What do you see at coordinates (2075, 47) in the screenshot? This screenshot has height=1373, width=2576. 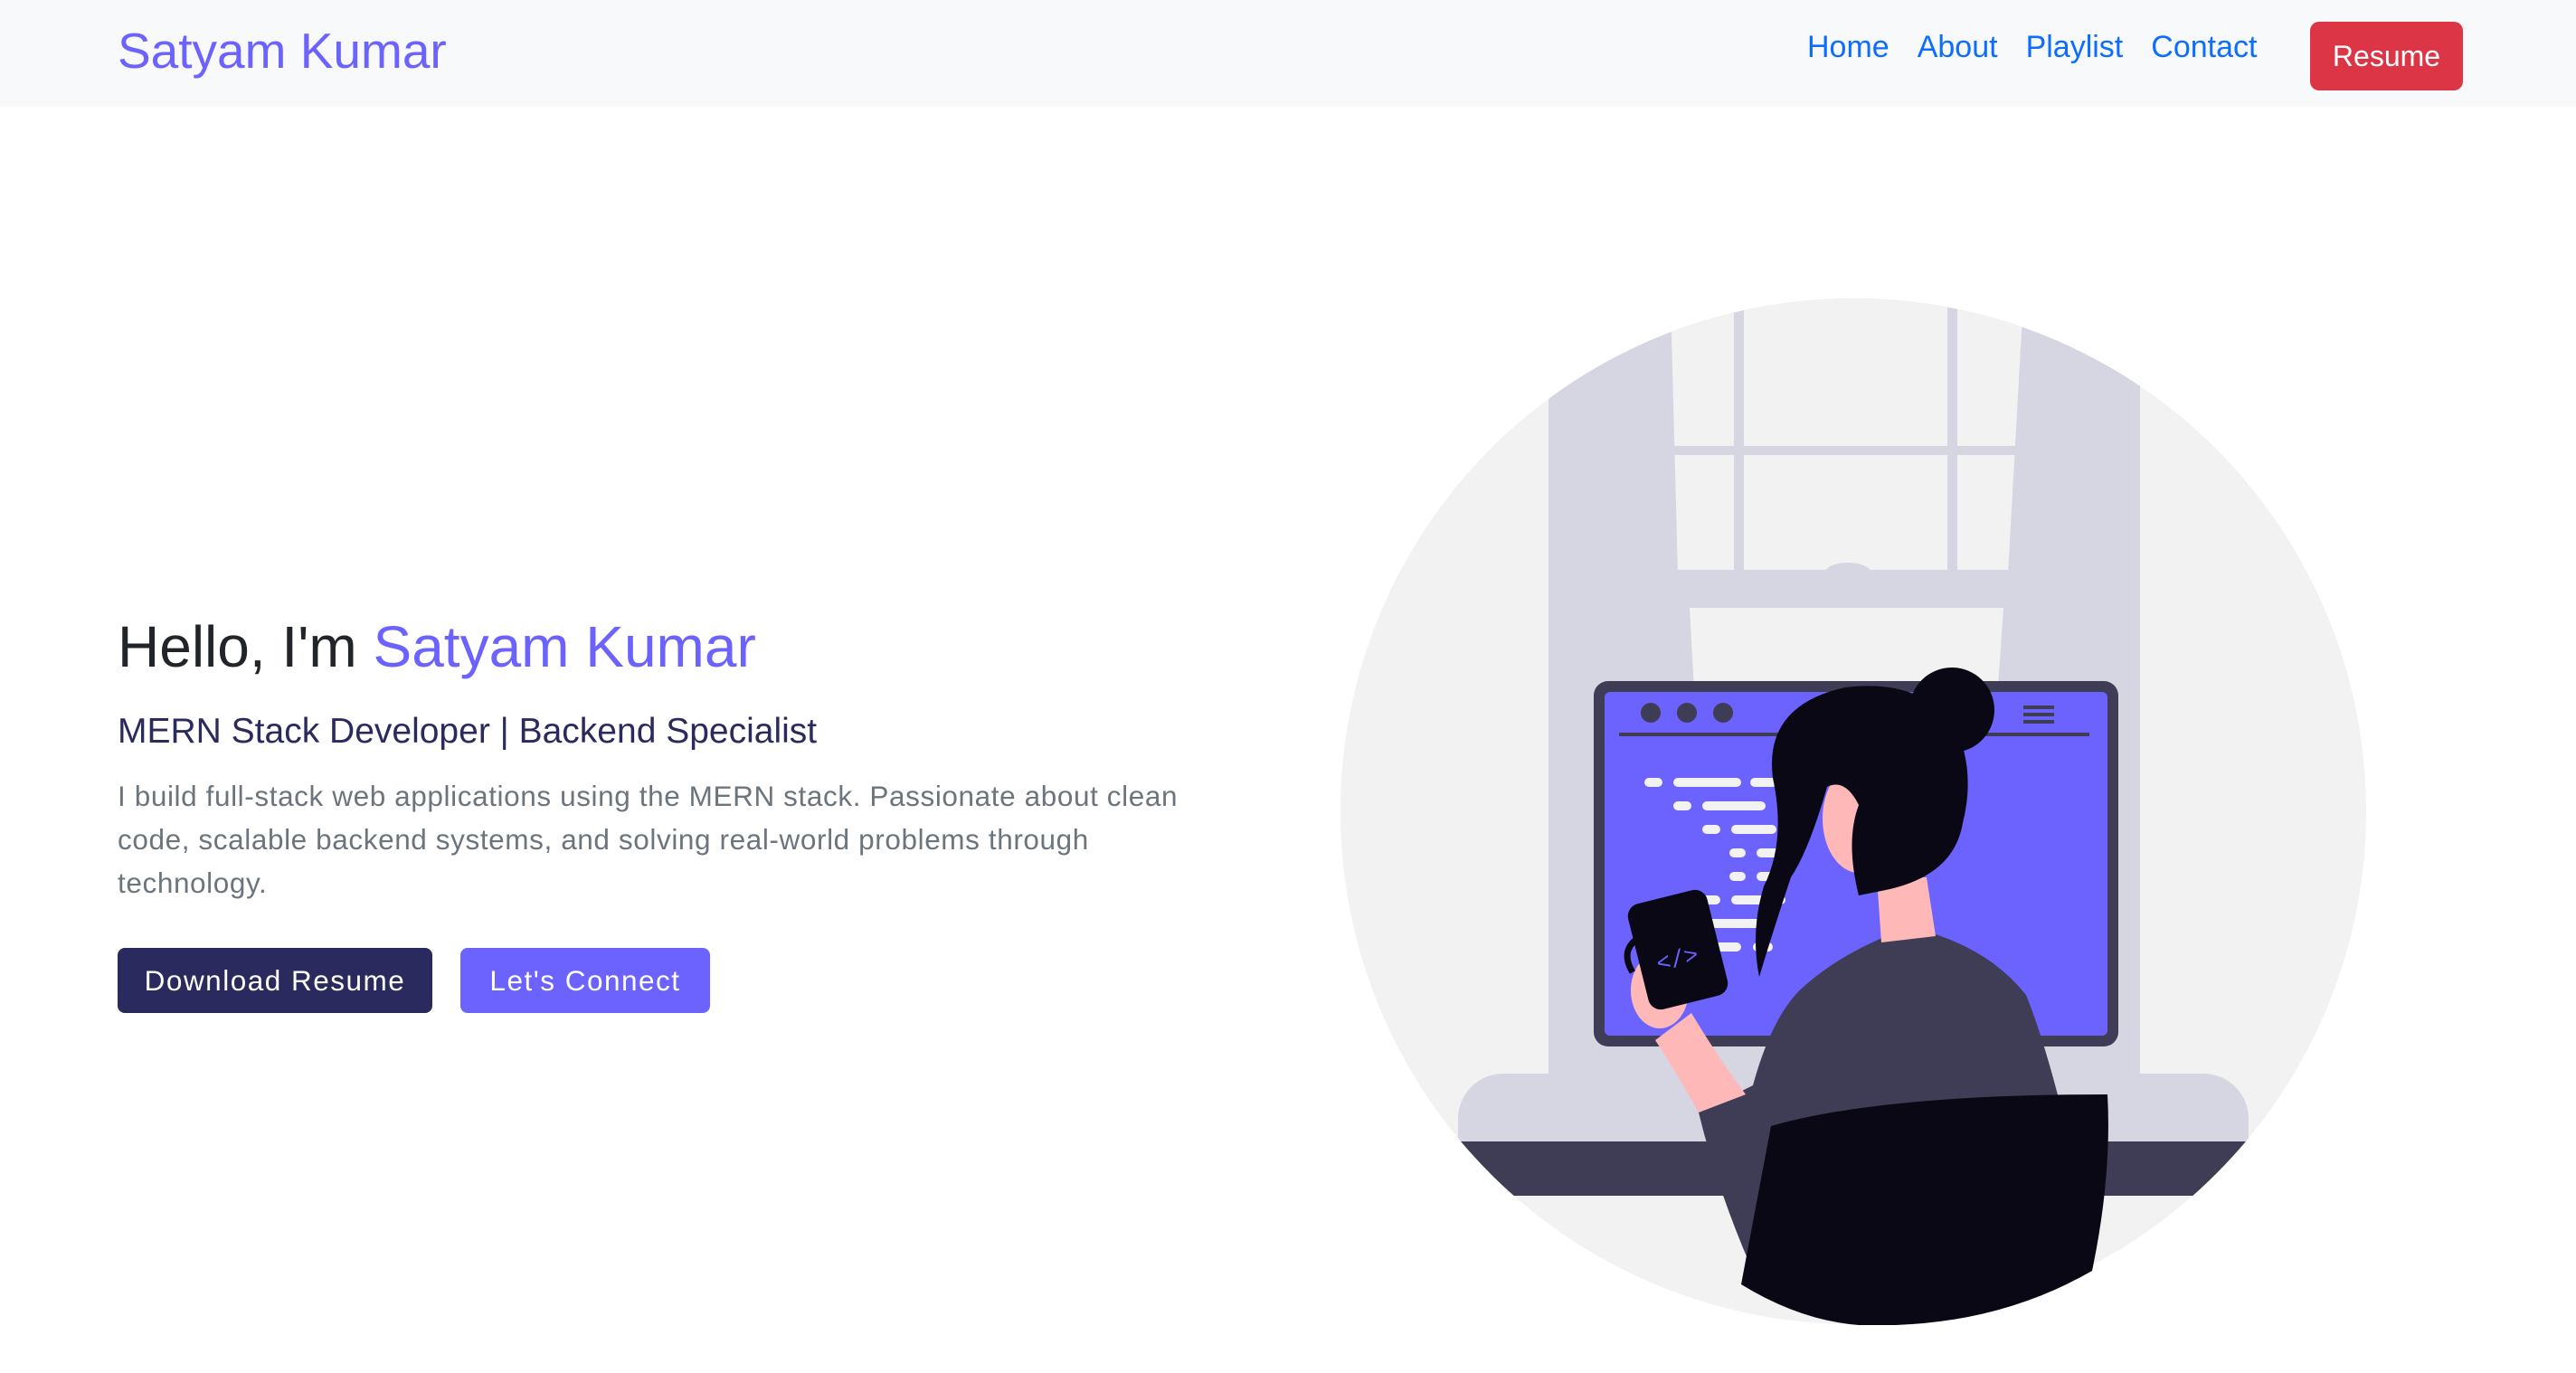 I see `nav-link-playlist: Playlist` at bounding box center [2075, 47].